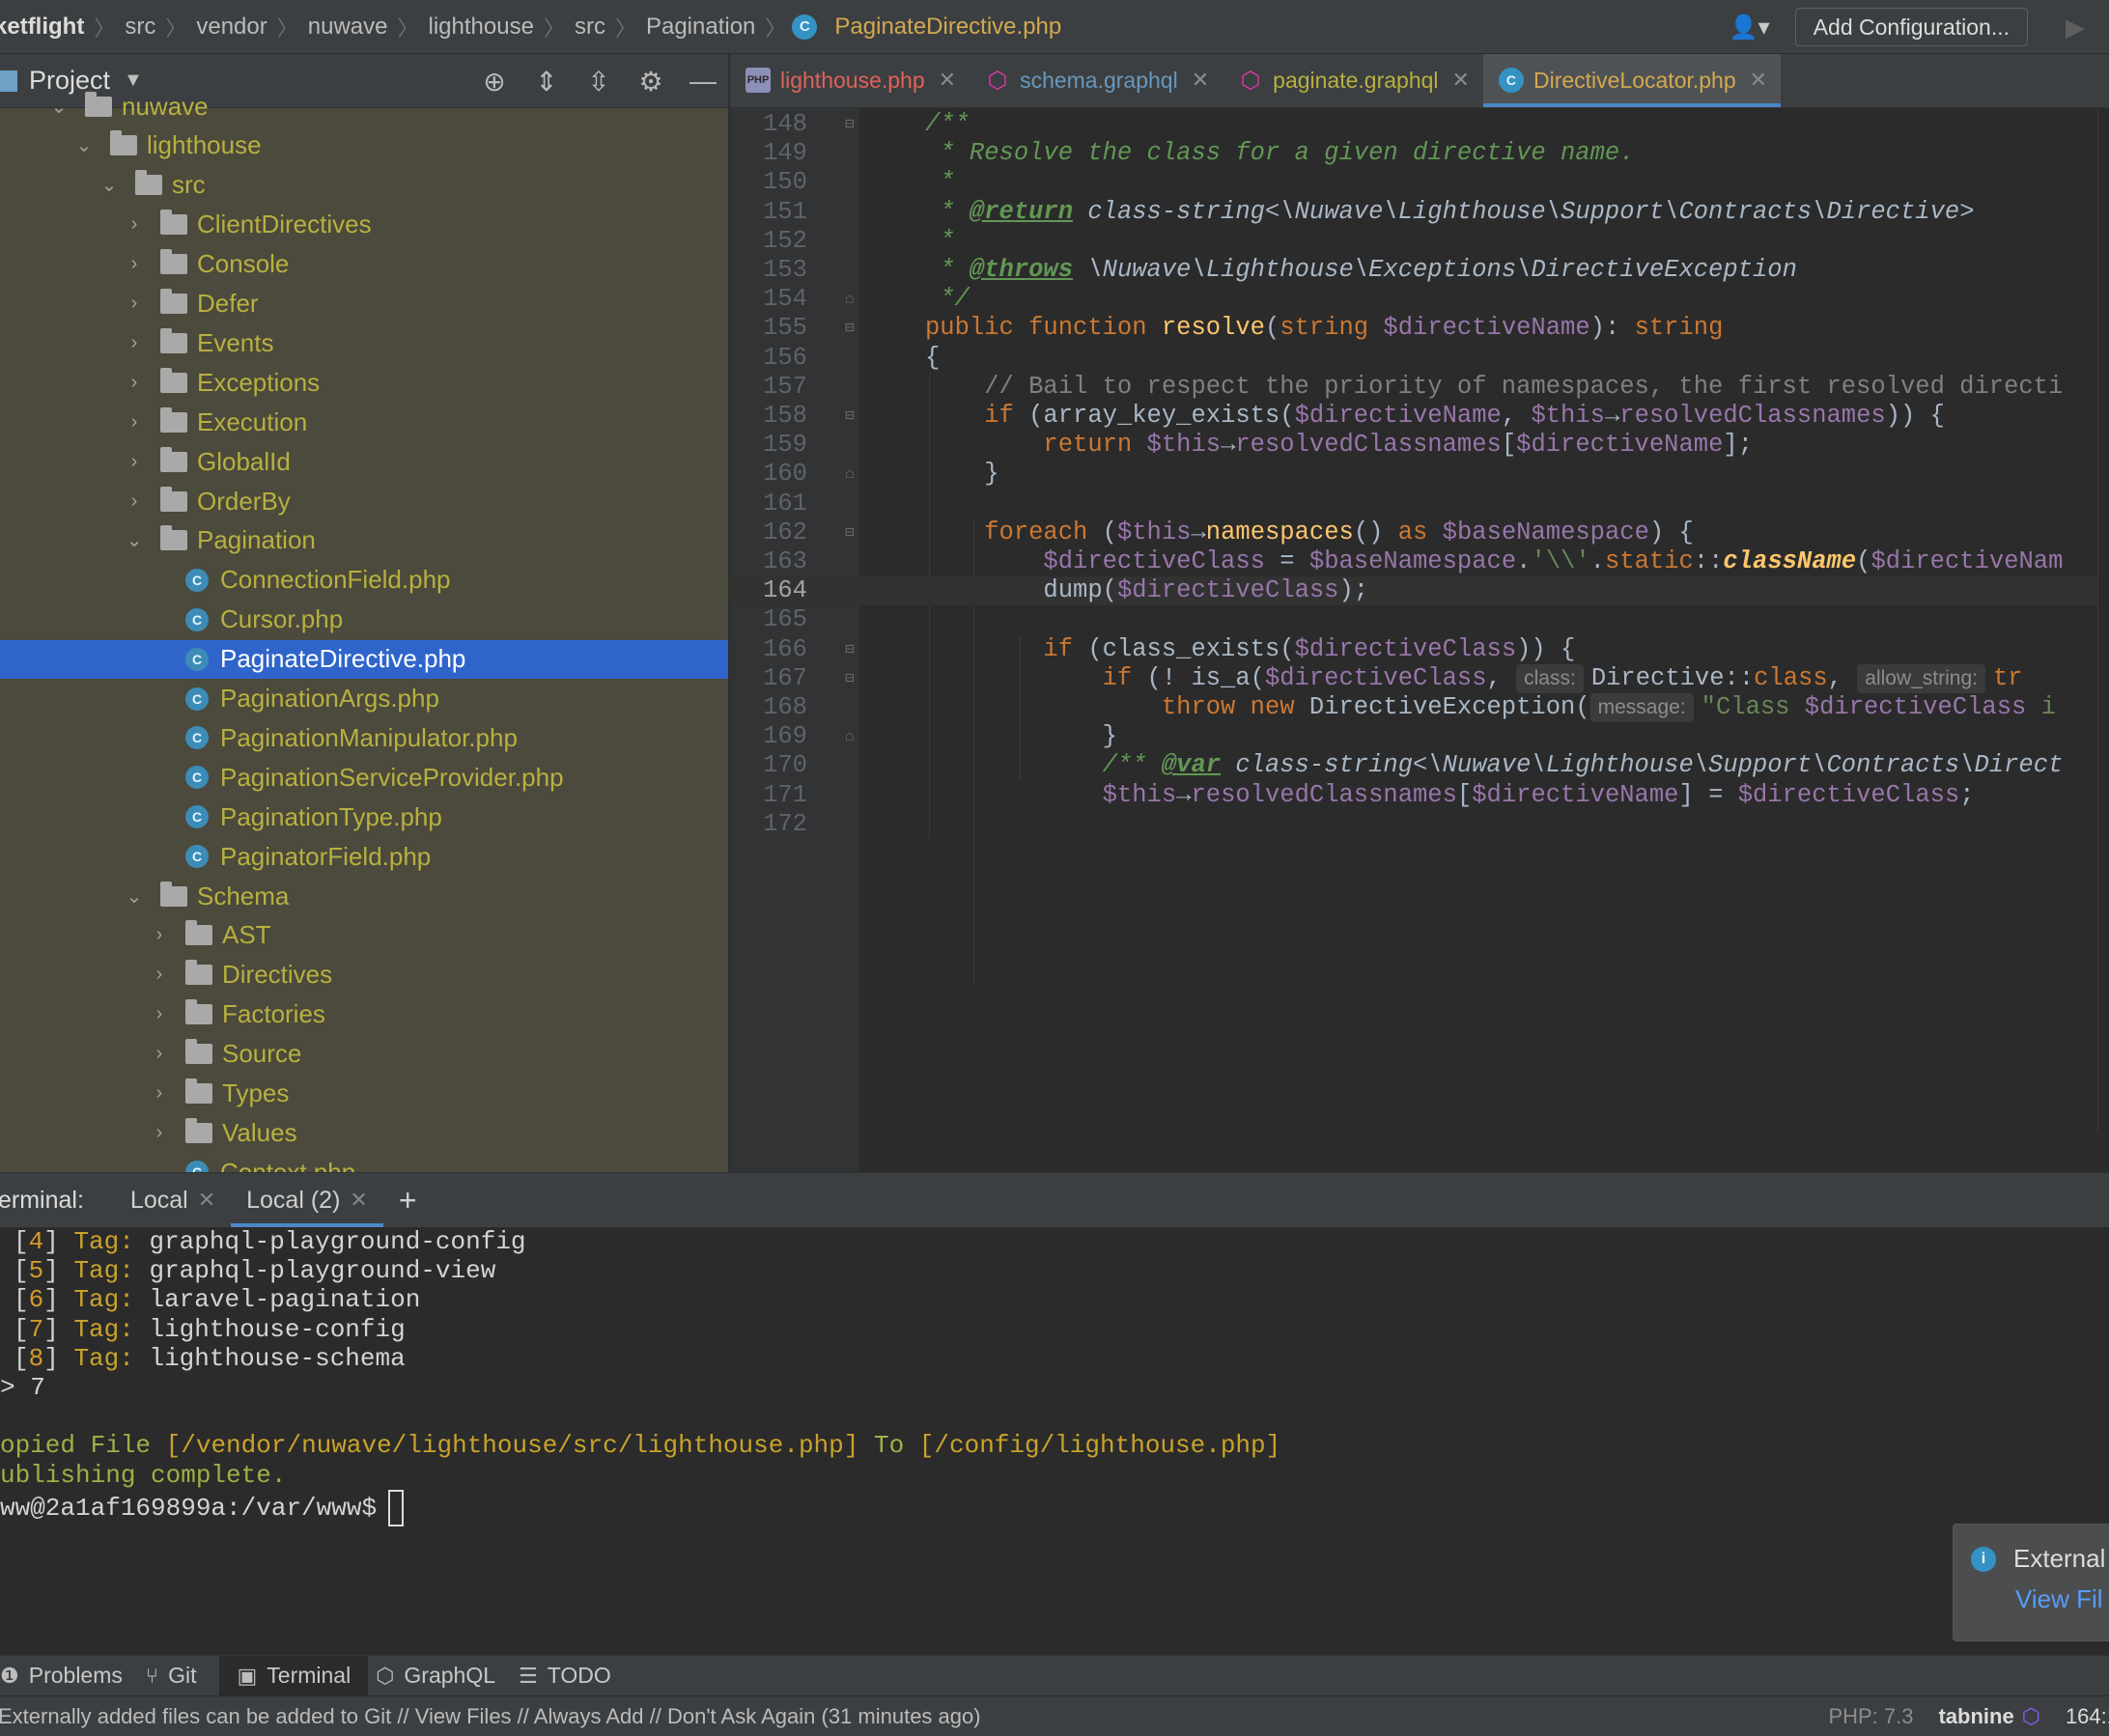 This screenshot has width=2109, height=1736. What do you see at coordinates (1353, 81) in the screenshot?
I see `editor-tab: ⬡ paginate.graphql ✕` at bounding box center [1353, 81].